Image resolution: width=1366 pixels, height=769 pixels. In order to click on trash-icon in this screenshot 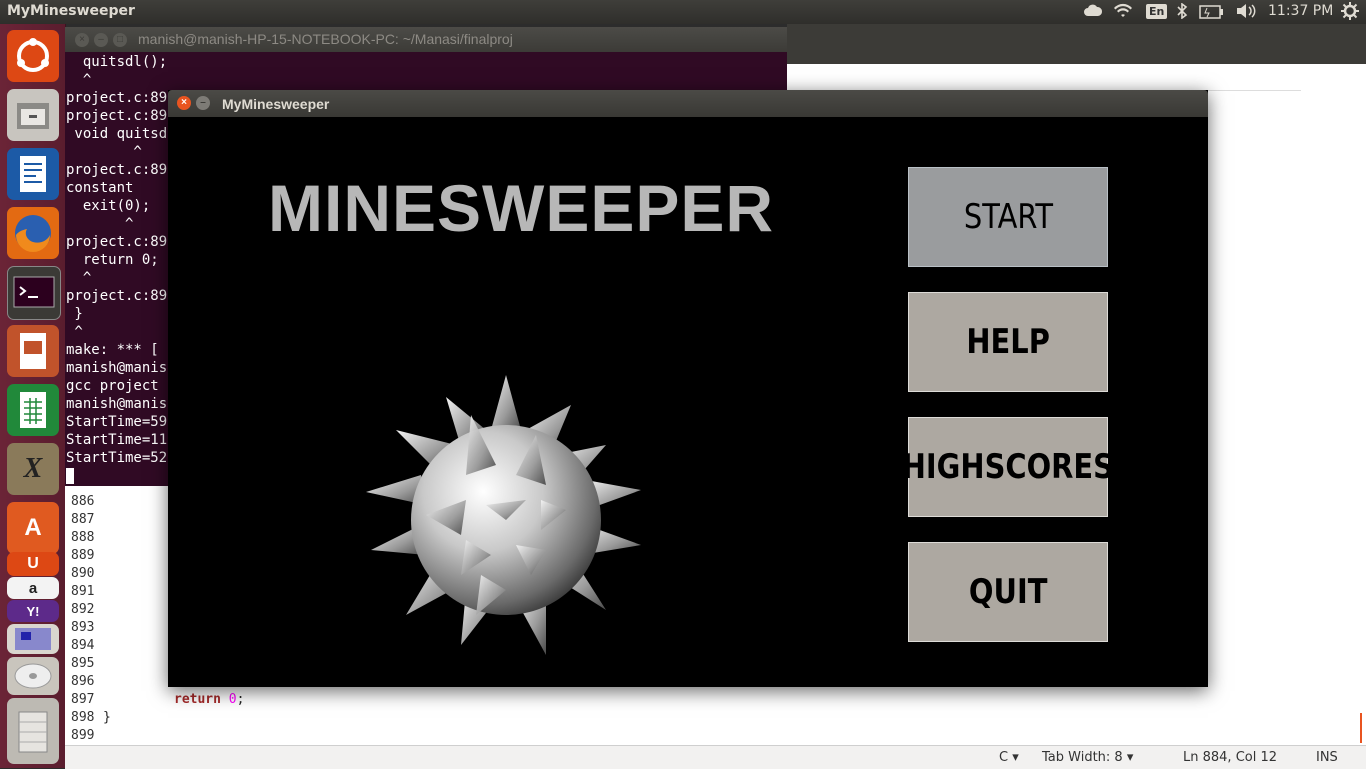, I will do `click(33, 731)`.